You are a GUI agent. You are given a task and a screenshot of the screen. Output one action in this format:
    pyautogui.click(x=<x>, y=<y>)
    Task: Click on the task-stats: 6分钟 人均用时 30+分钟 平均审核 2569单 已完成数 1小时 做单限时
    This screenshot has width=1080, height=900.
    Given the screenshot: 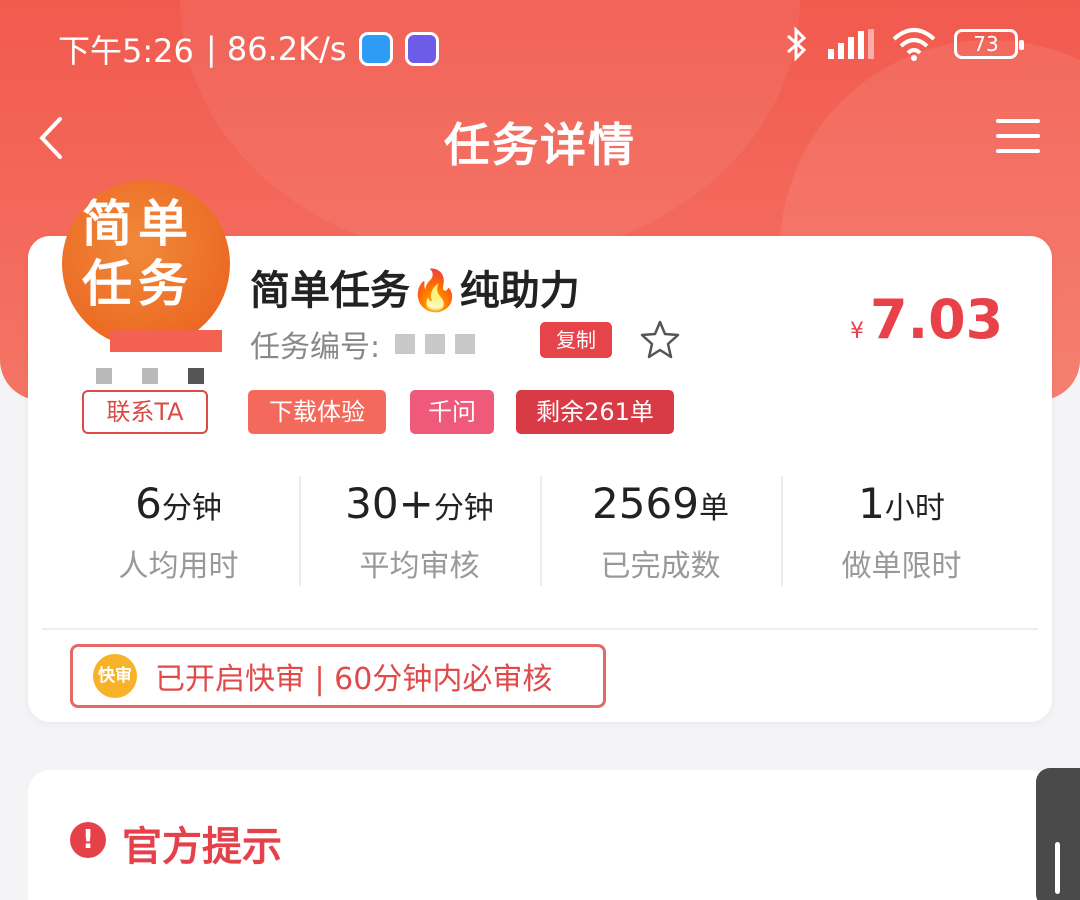 What is the action you would take?
    pyautogui.click(x=540, y=532)
    